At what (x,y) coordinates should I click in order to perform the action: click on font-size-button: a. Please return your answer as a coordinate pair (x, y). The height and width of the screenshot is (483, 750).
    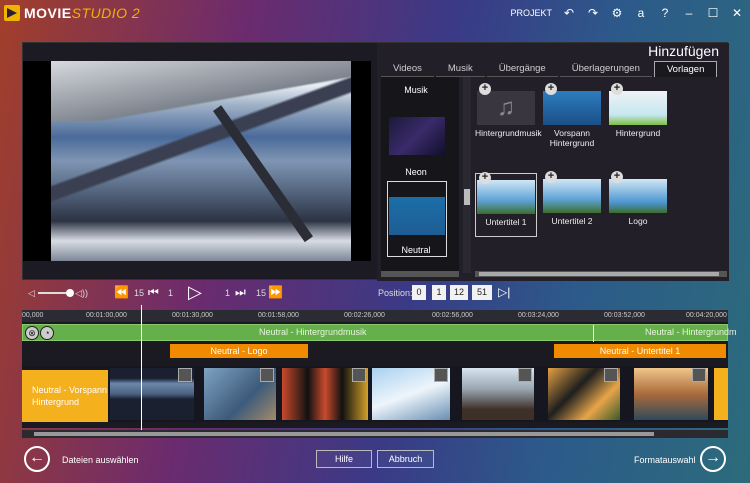
    Looking at the image, I should click on (641, 13).